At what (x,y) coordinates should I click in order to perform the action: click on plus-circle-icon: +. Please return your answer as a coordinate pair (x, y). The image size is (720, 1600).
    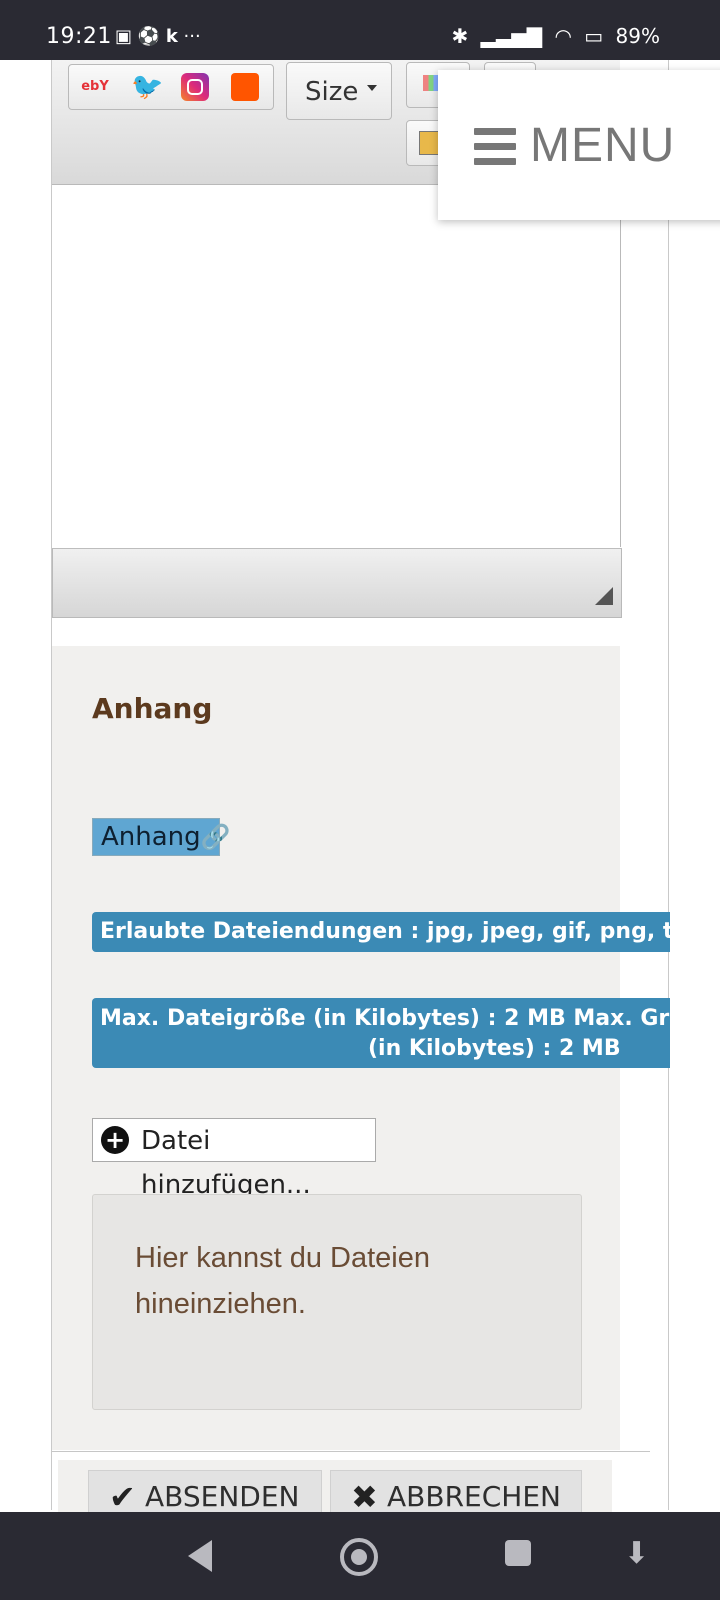
    Looking at the image, I should click on (115, 1140).